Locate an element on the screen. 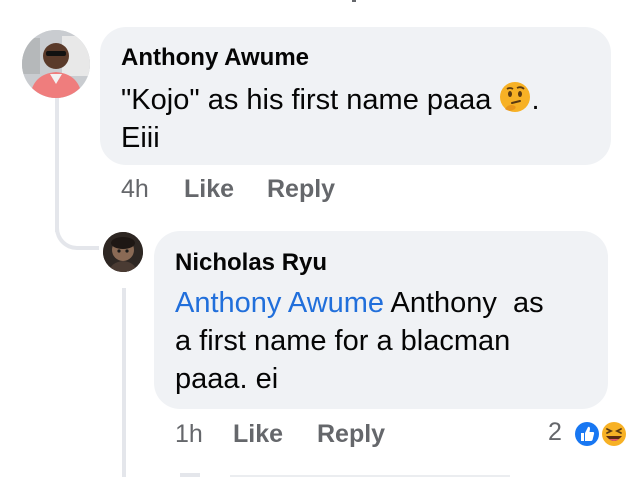  avatar-anthony-awume is located at coordinates (56, 64).